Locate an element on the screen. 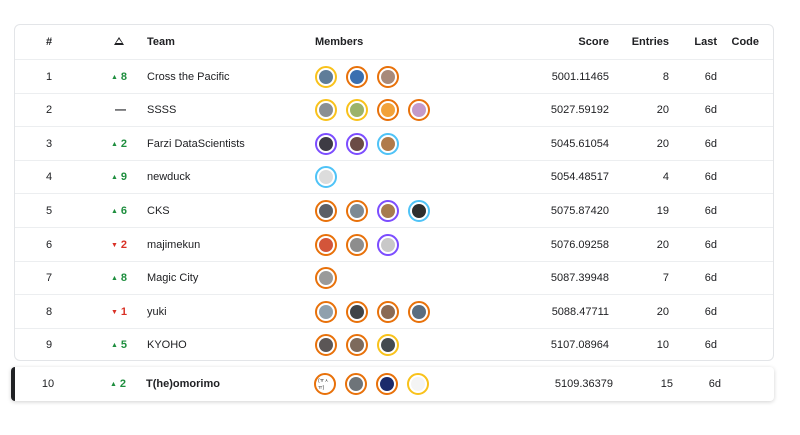 Image resolution: width=800 pixels, height=435 pixels. team-name: CKS is located at coordinates (232, 211).